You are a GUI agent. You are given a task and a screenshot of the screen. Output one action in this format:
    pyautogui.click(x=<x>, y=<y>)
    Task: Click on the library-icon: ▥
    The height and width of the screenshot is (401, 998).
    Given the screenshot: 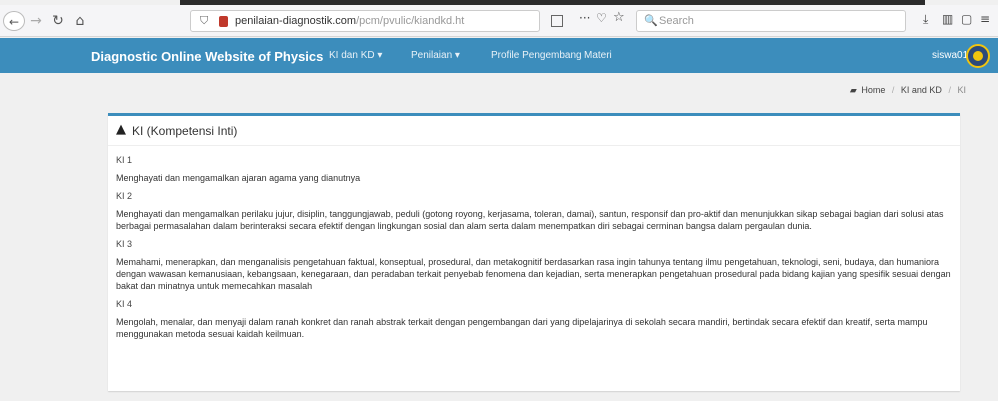 What is the action you would take?
    pyautogui.click(x=947, y=19)
    